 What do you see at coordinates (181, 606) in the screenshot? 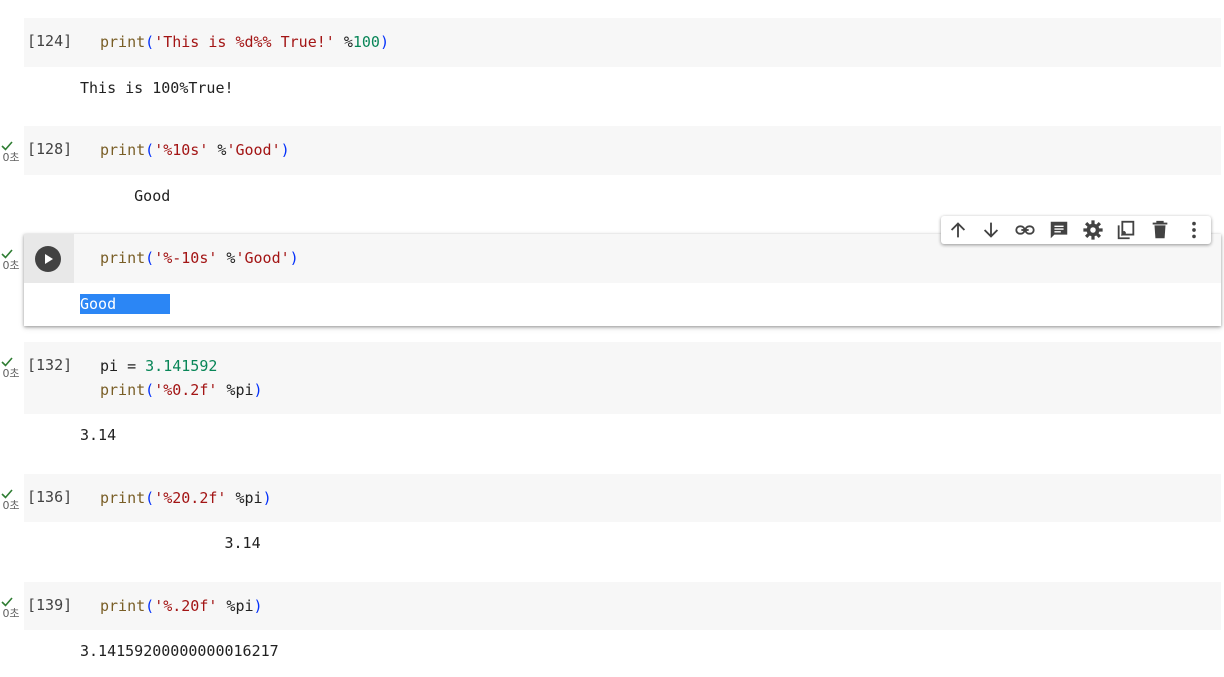
I see `code-line: print('%.20f' %pi)` at bounding box center [181, 606].